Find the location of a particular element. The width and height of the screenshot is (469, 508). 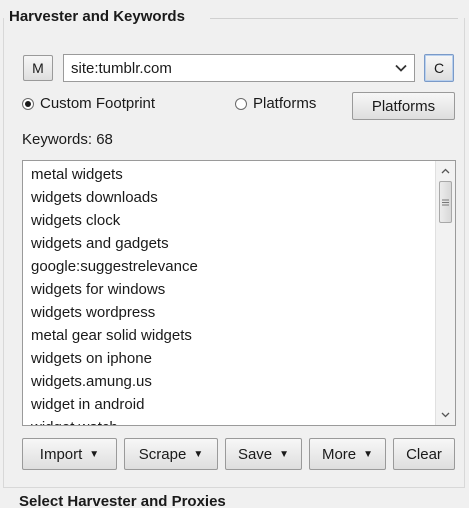

save-button: Save ▼ is located at coordinates (263, 454).